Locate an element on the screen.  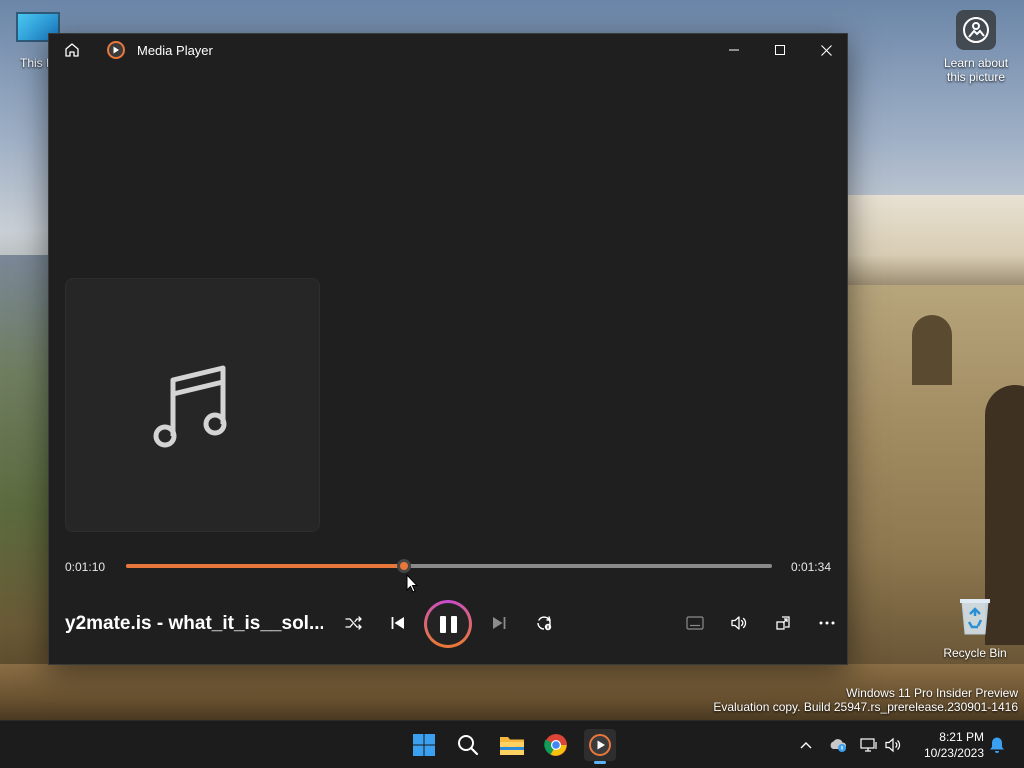
captions-icon is located at coordinates (695, 623).